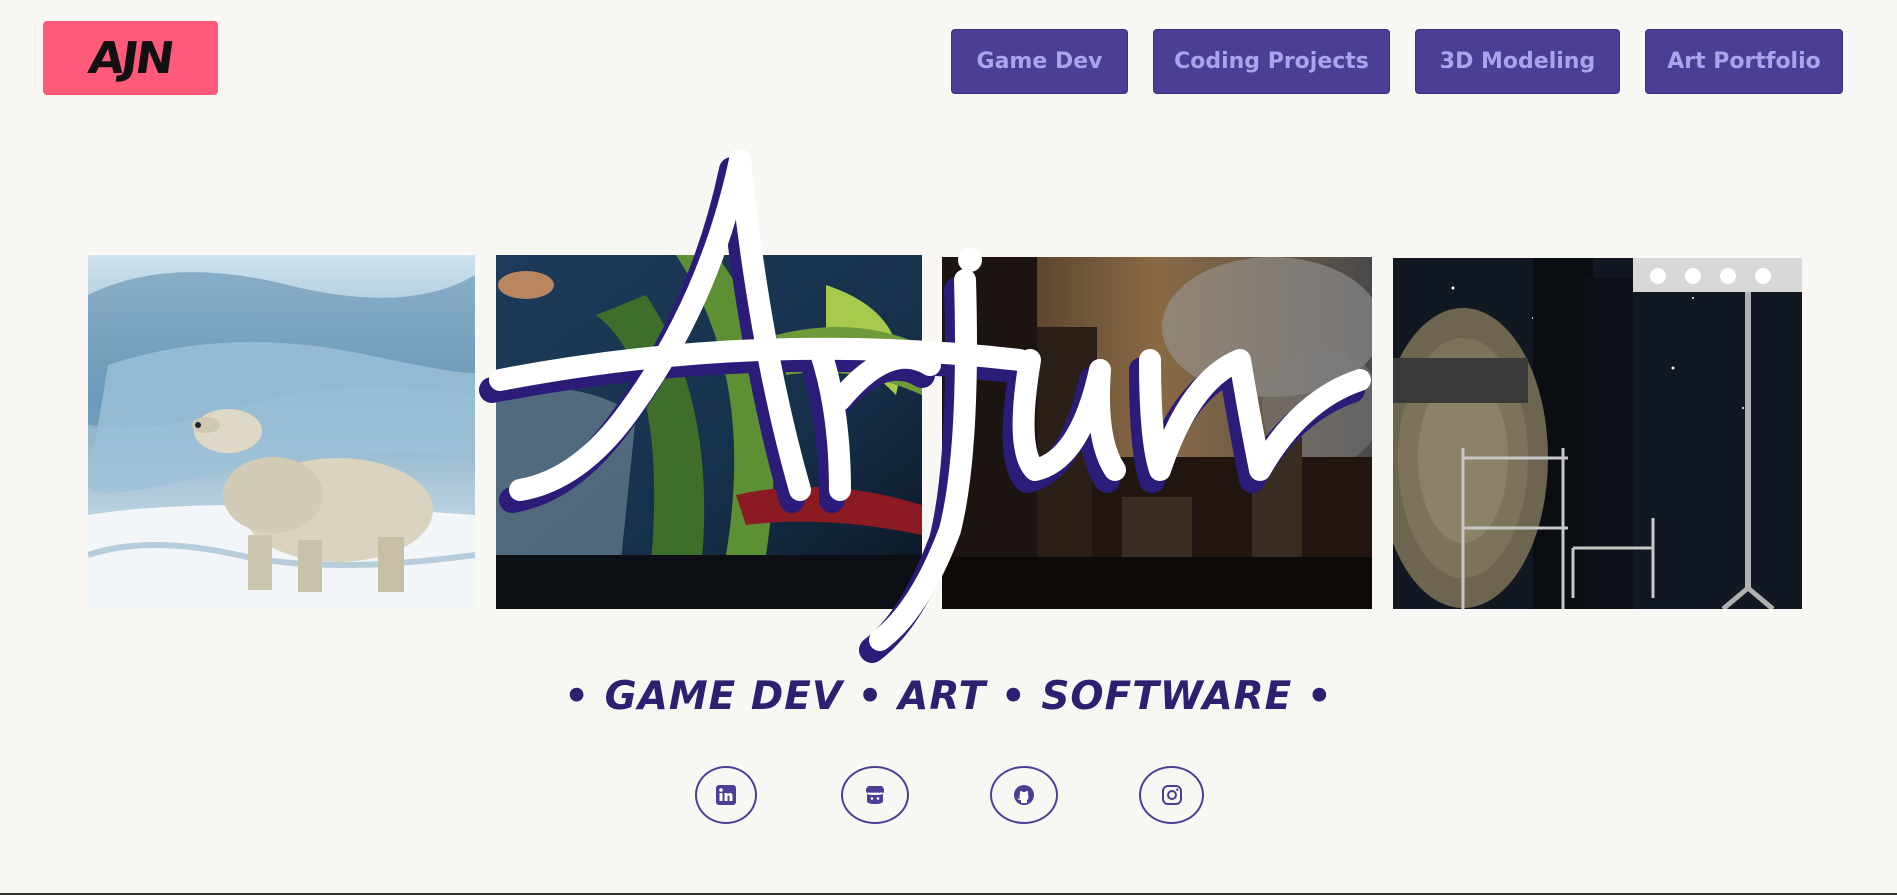 Image resolution: width=1897 pixels, height=895 pixels. What do you see at coordinates (1744, 61) in the screenshot?
I see `nav-art-portfolio-button: Art Portfolio` at bounding box center [1744, 61].